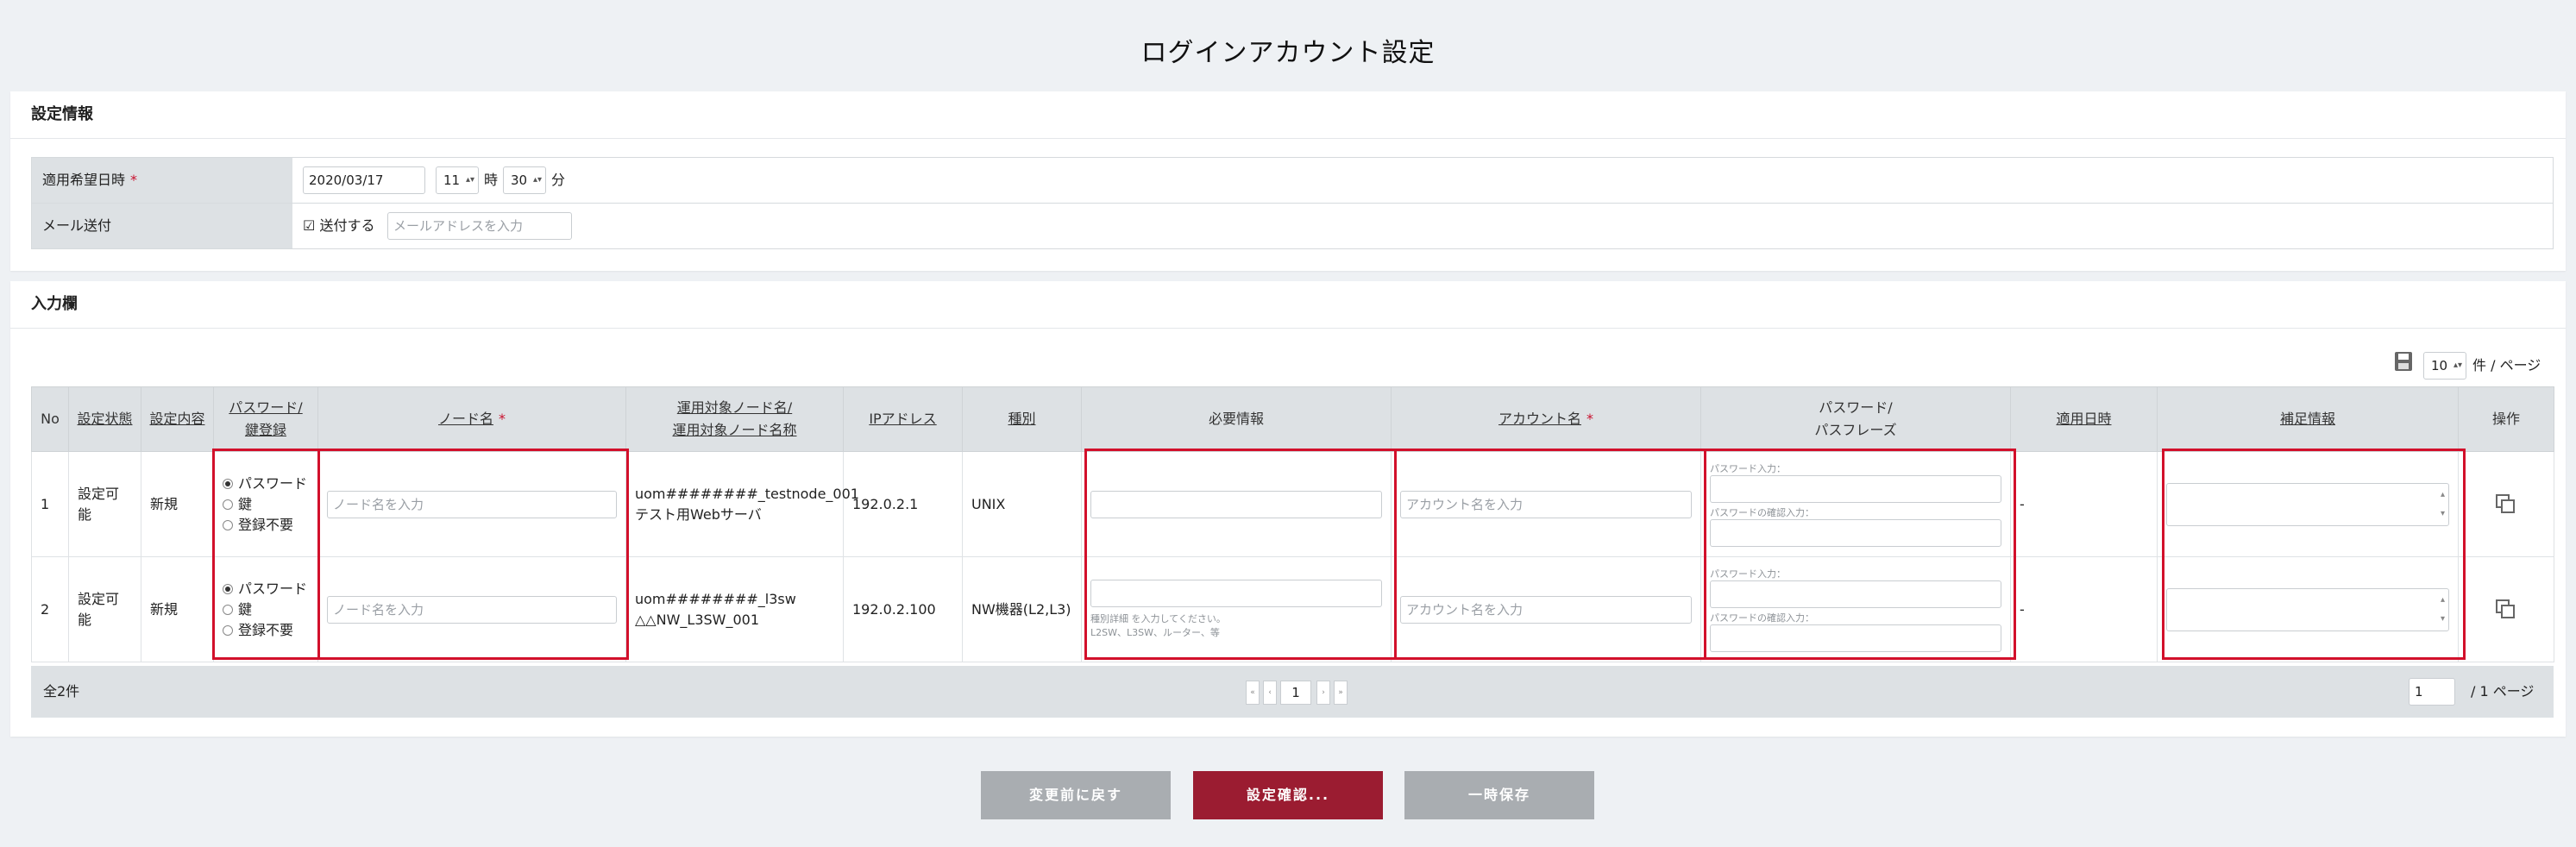 The image size is (2576, 847). I want to click on row-ip: 192.0.2.100, so click(903, 609).